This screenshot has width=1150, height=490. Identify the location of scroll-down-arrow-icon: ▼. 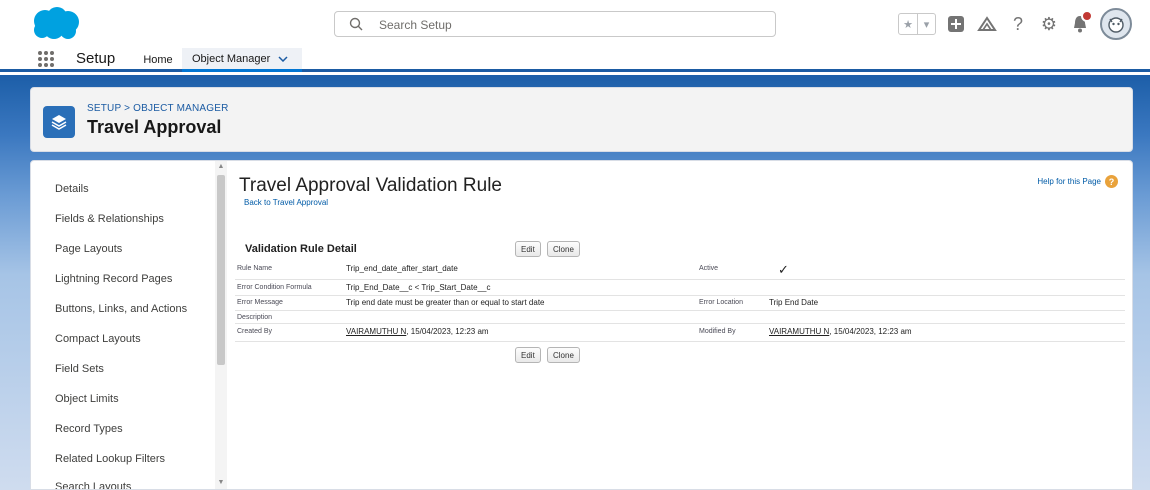
(221, 484).